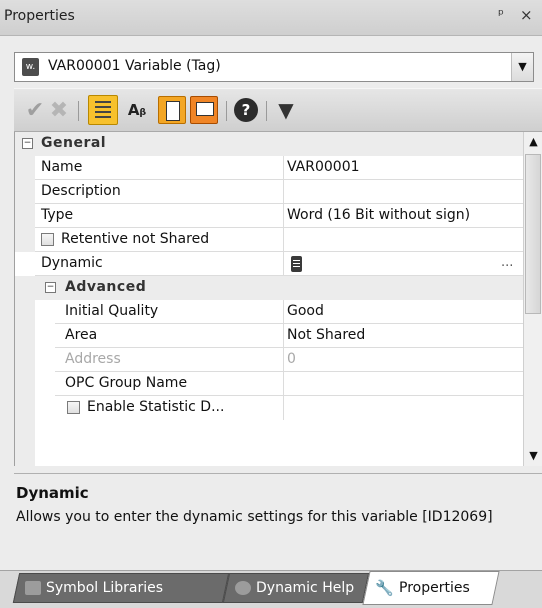 This screenshot has width=542, height=608. I want to click on property-value: 0, so click(291, 359).